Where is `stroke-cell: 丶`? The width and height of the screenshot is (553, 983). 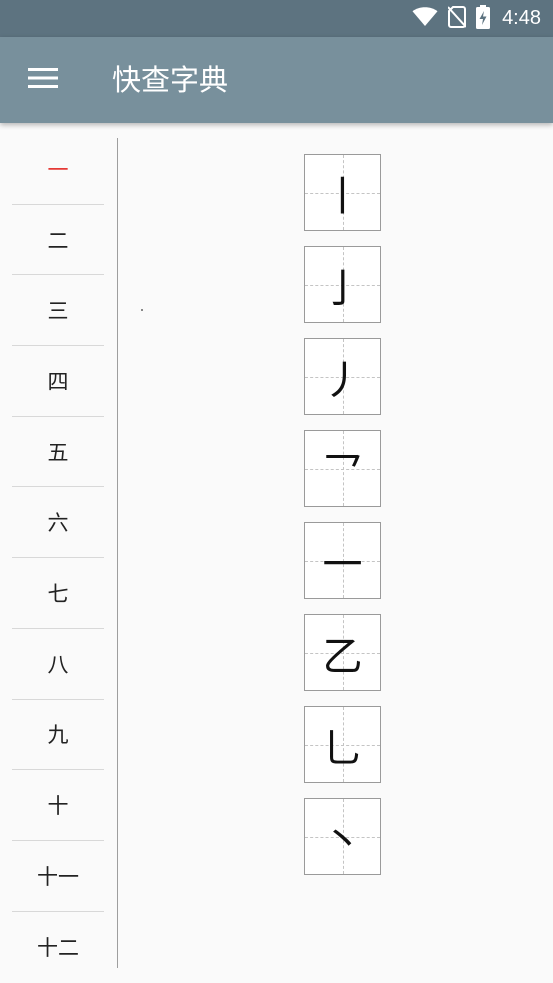
stroke-cell: 丶 is located at coordinates (342, 836).